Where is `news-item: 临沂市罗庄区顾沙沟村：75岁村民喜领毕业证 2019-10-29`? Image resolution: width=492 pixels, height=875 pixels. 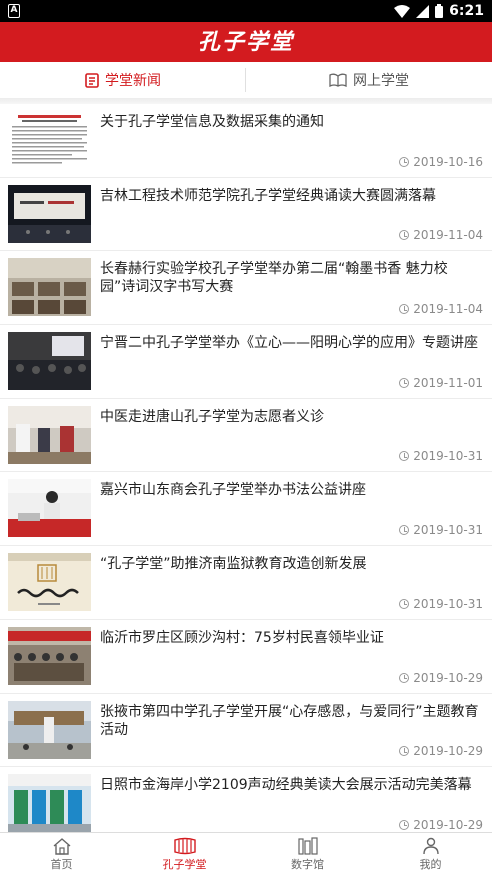 news-item: 临沂市罗庄区顾沙沟村：75岁村民喜领毕业证 2019-10-29 is located at coordinates (246, 657).